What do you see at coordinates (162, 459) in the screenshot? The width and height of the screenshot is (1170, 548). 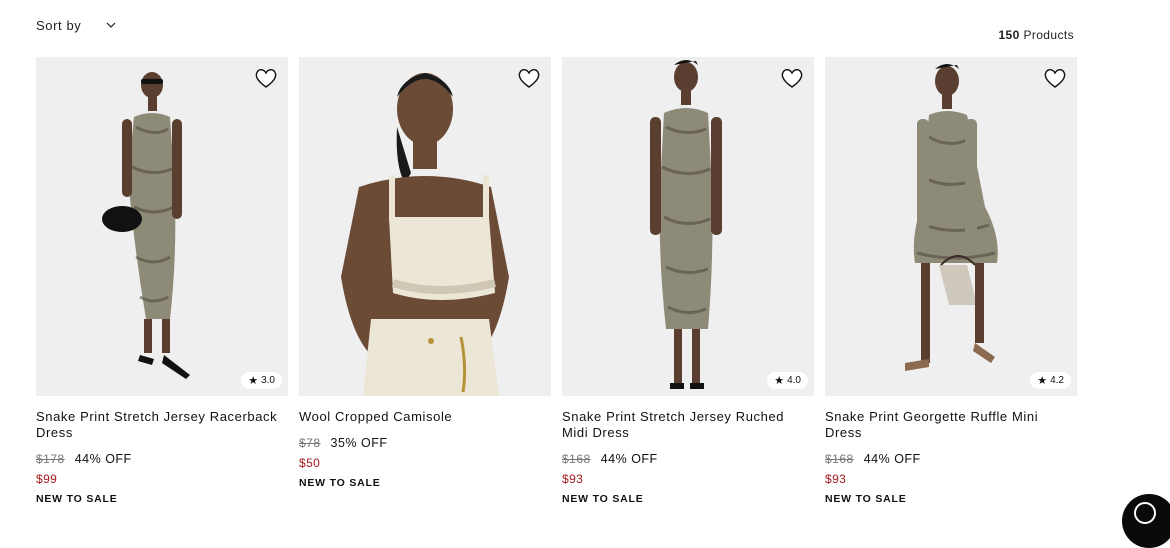 I see `price-row: $178 44% OFF` at bounding box center [162, 459].